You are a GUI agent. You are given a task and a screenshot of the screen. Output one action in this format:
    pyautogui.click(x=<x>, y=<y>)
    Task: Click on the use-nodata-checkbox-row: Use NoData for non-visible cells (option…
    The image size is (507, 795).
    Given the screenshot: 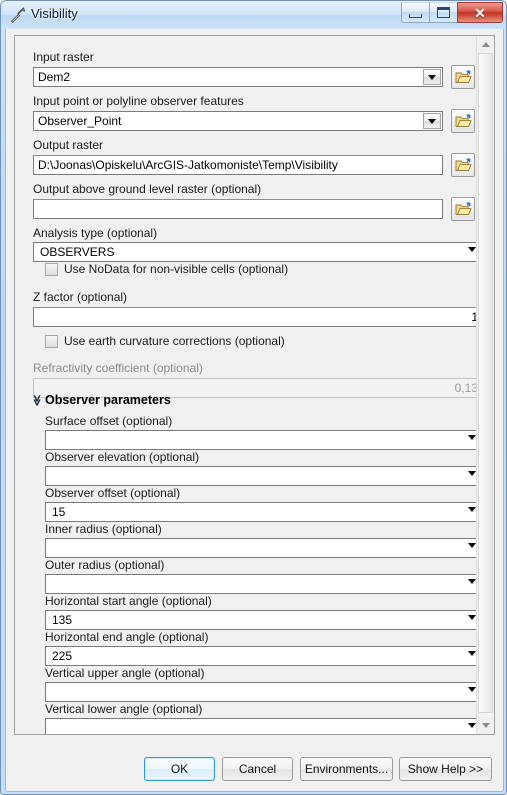 What is the action you would take?
    pyautogui.click(x=166, y=269)
    